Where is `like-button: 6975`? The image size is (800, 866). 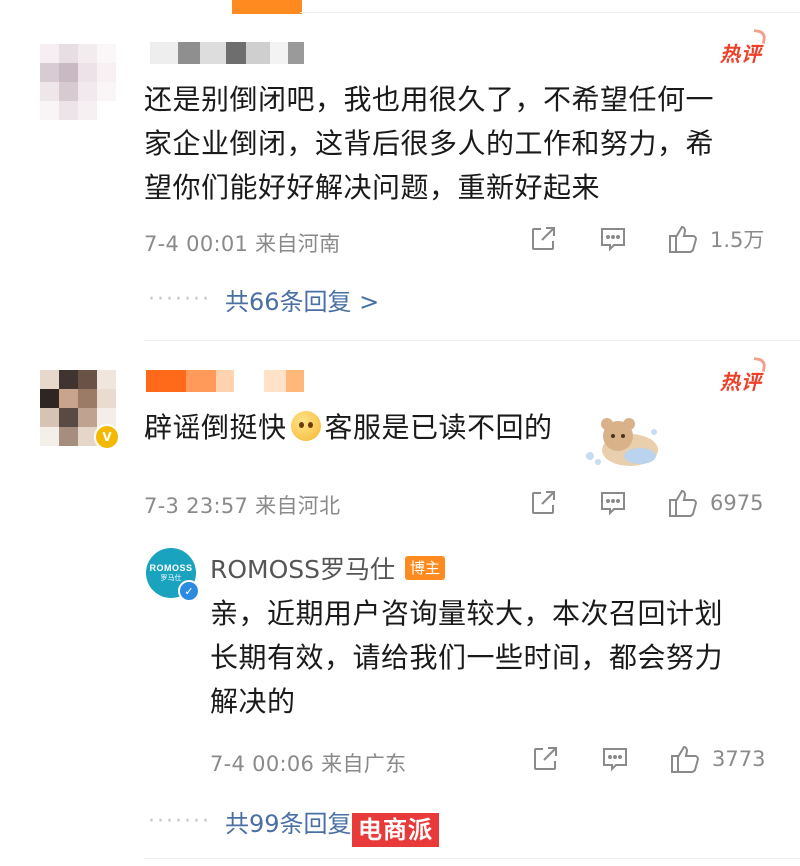 like-button: 6975 is located at coordinates (714, 503).